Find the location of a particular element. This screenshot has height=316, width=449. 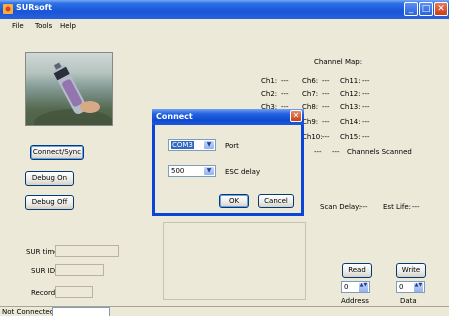

channel-label: Ch12: is located at coordinates (350, 94).